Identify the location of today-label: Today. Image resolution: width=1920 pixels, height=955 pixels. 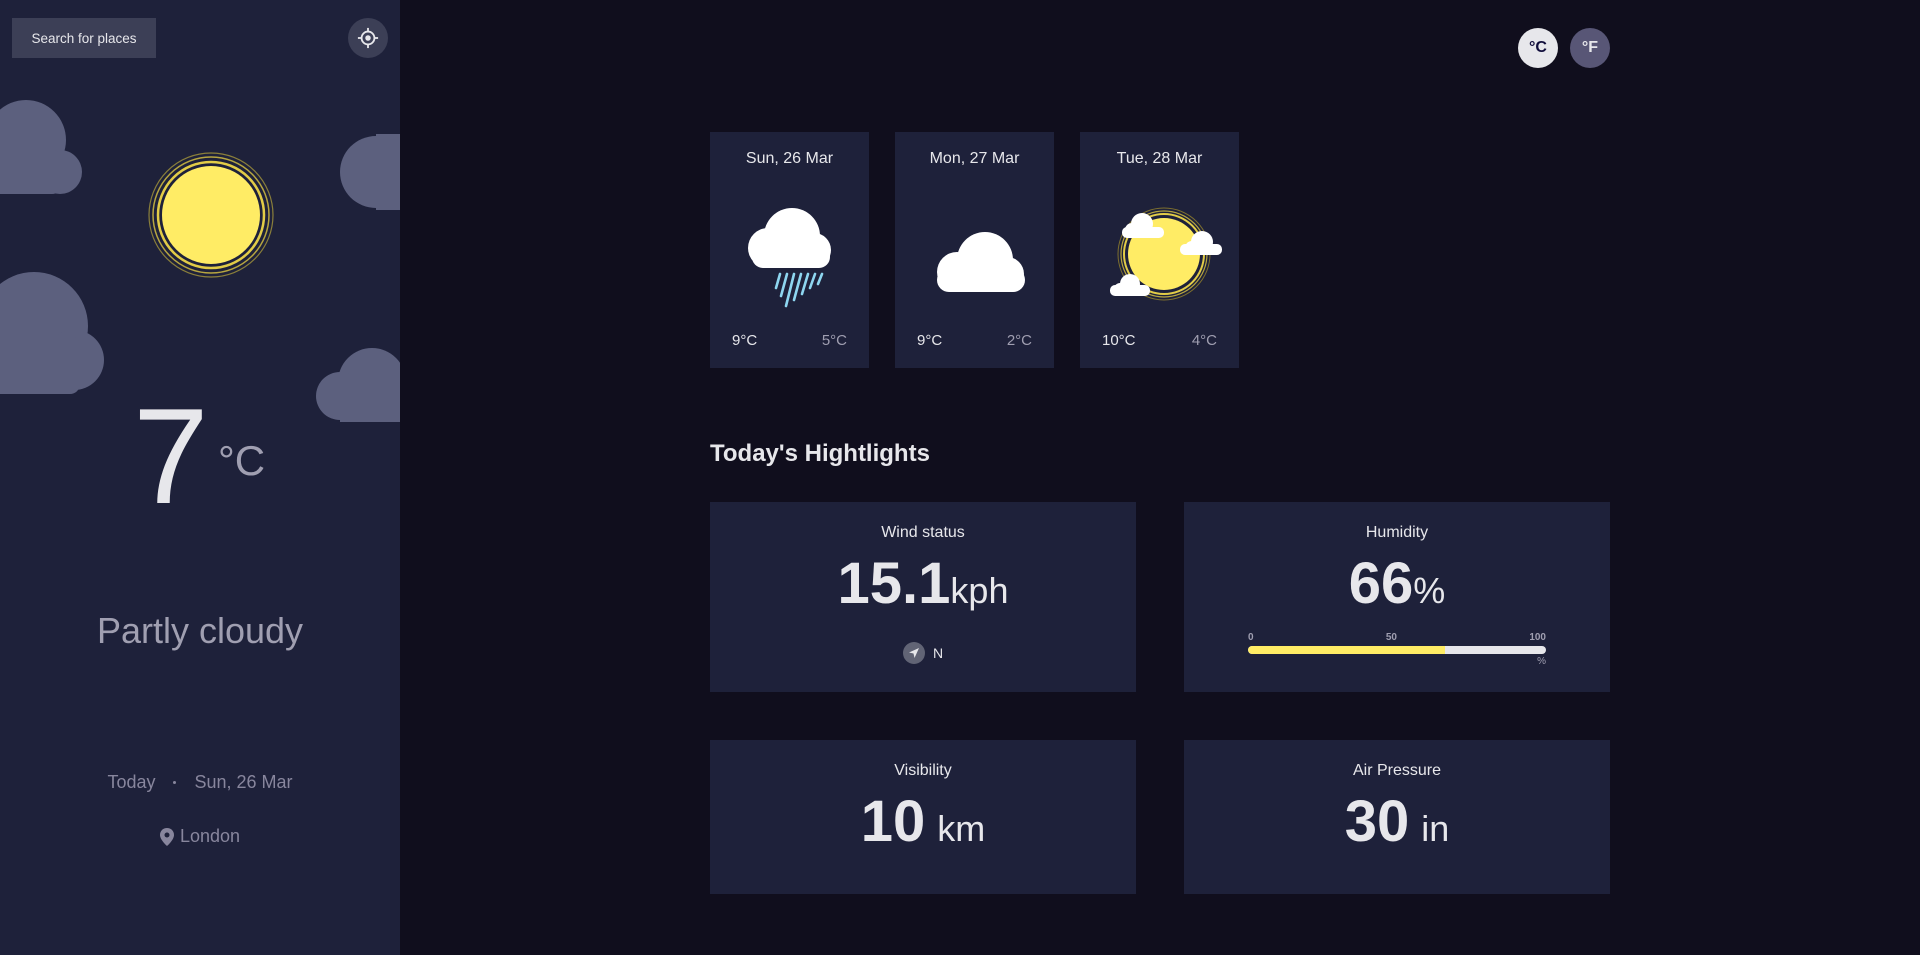
(131, 782).